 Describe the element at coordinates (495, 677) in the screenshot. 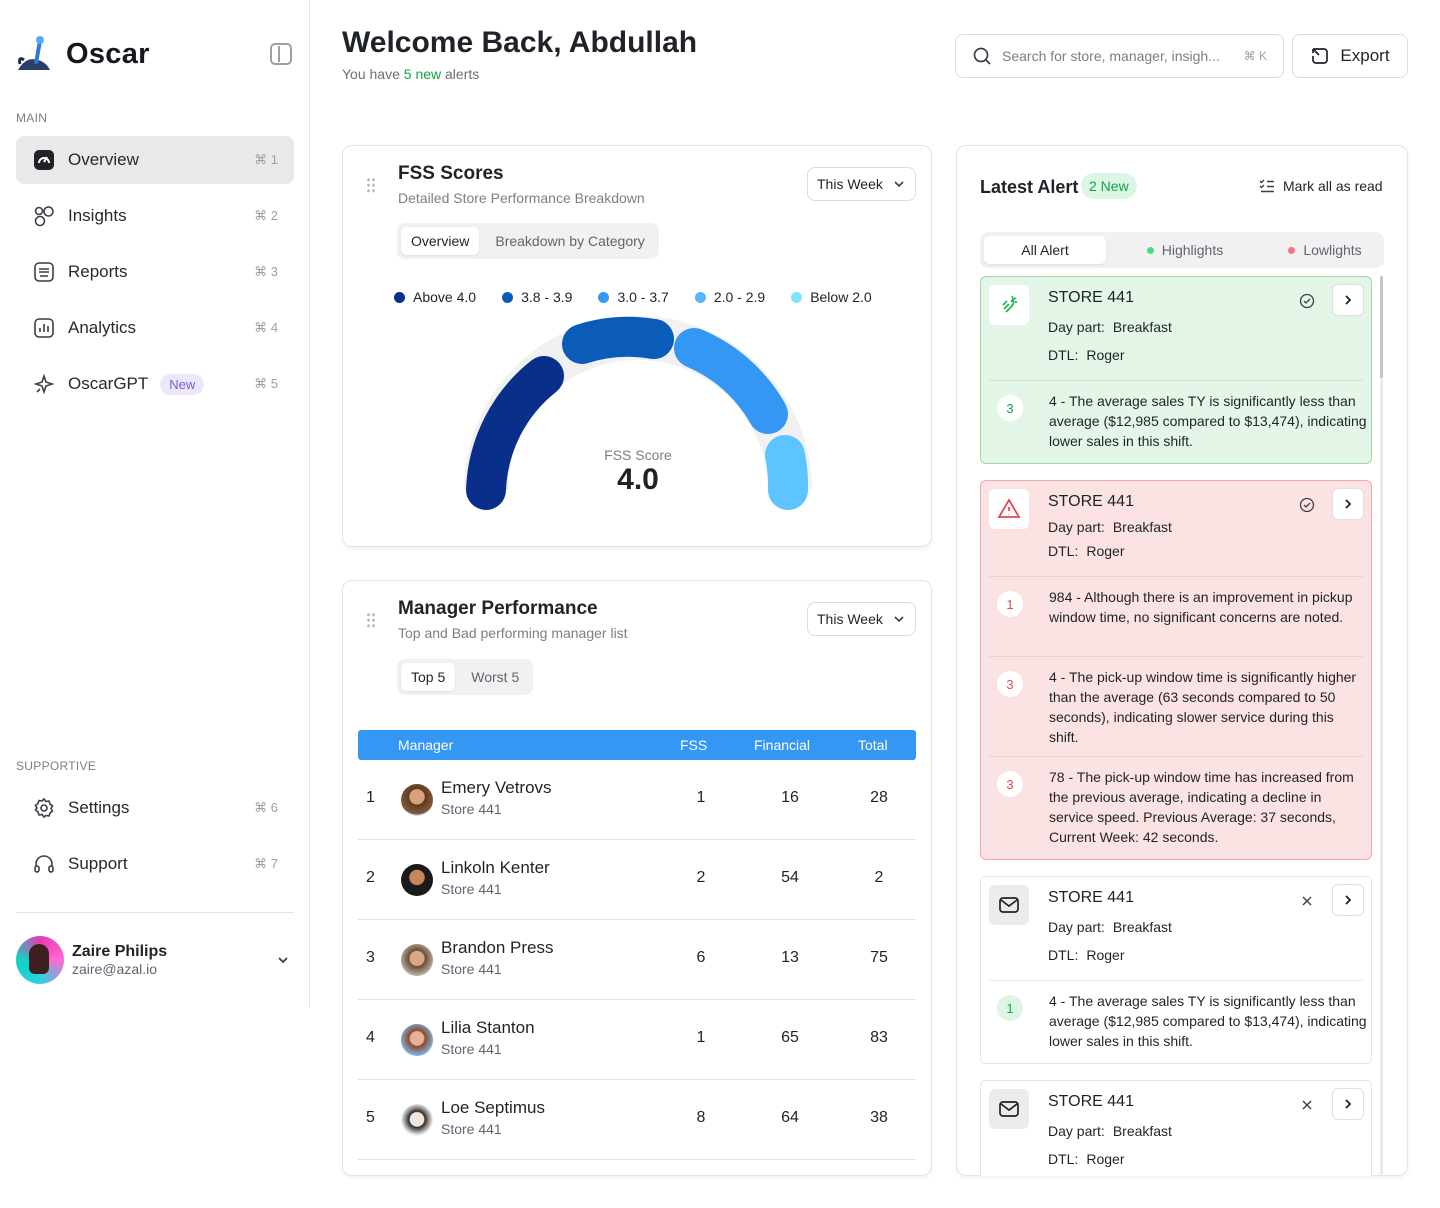

I see `tab-worst-5: Worst 5` at that location.